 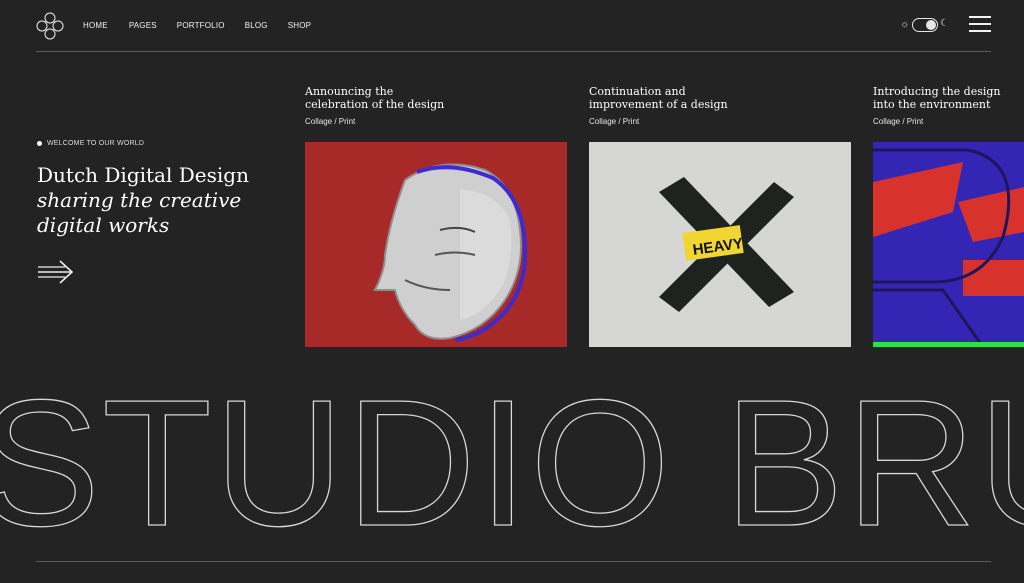 What do you see at coordinates (375, 104) in the screenshot?
I see `card-title-line: celebration of the design` at bounding box center [375, 104].